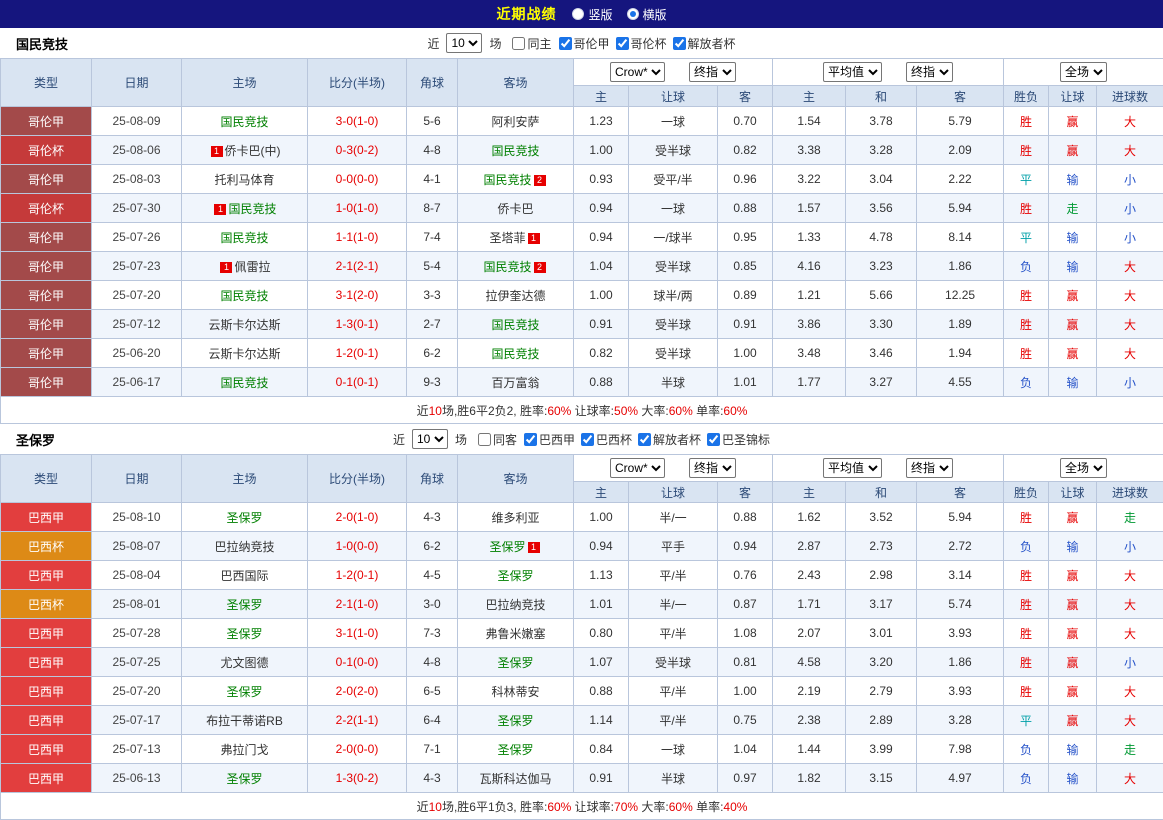  I want to click on match-date: 25-07-26, so click(137, 237).